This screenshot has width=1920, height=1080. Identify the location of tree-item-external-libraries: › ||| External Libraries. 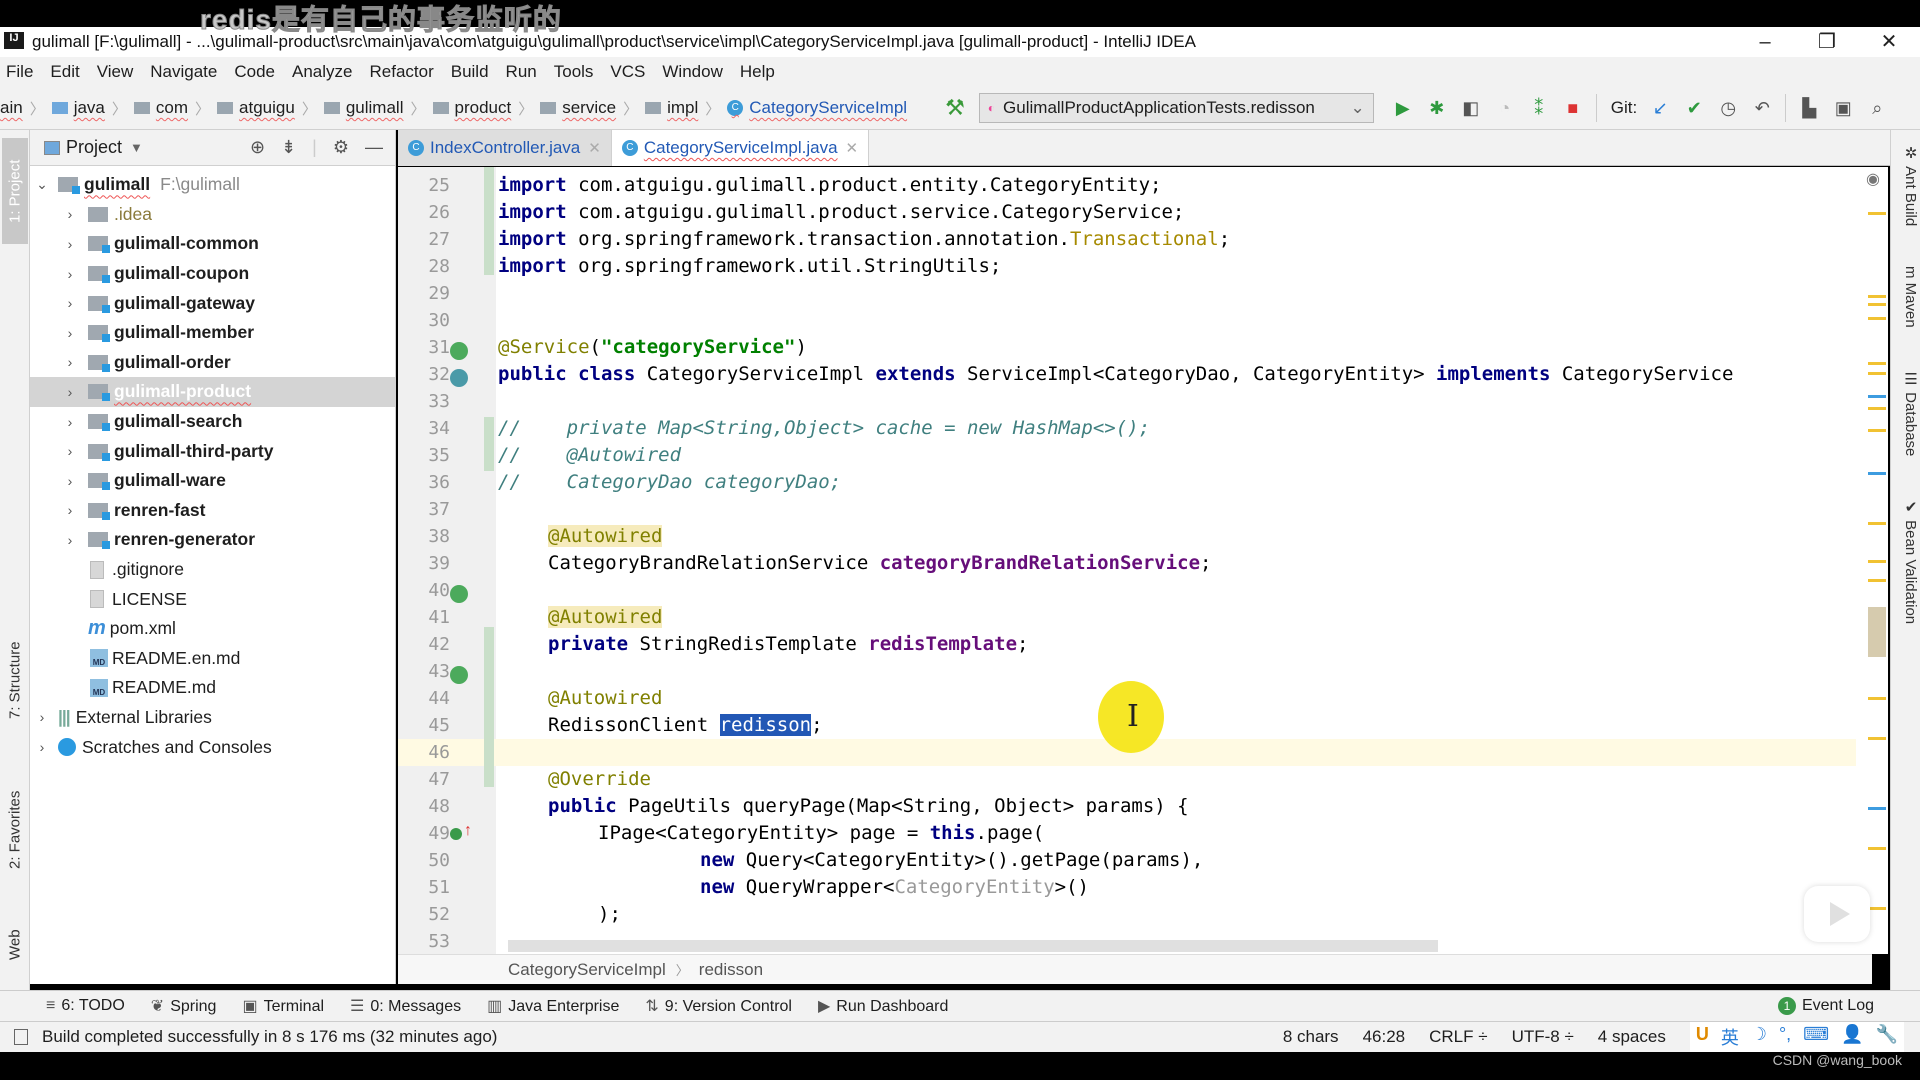
(212, 718).